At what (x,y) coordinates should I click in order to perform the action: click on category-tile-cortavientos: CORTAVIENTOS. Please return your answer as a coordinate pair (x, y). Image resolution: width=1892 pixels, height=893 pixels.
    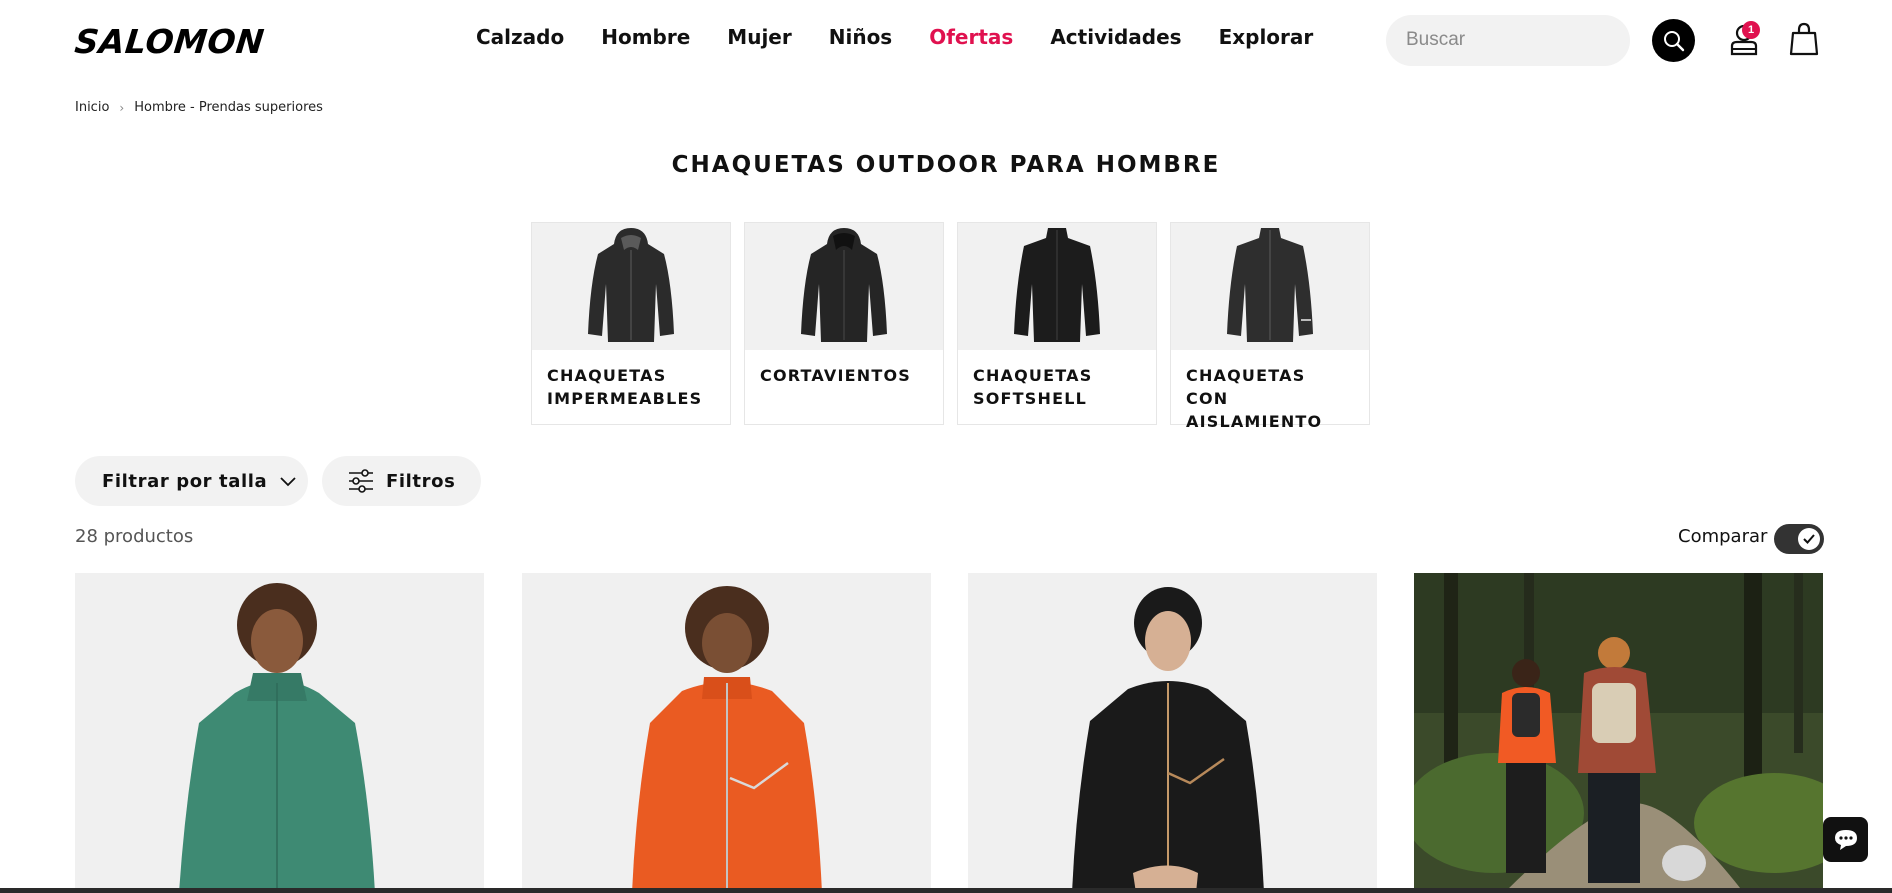
    Looking at the image, I should click on (844, 323).